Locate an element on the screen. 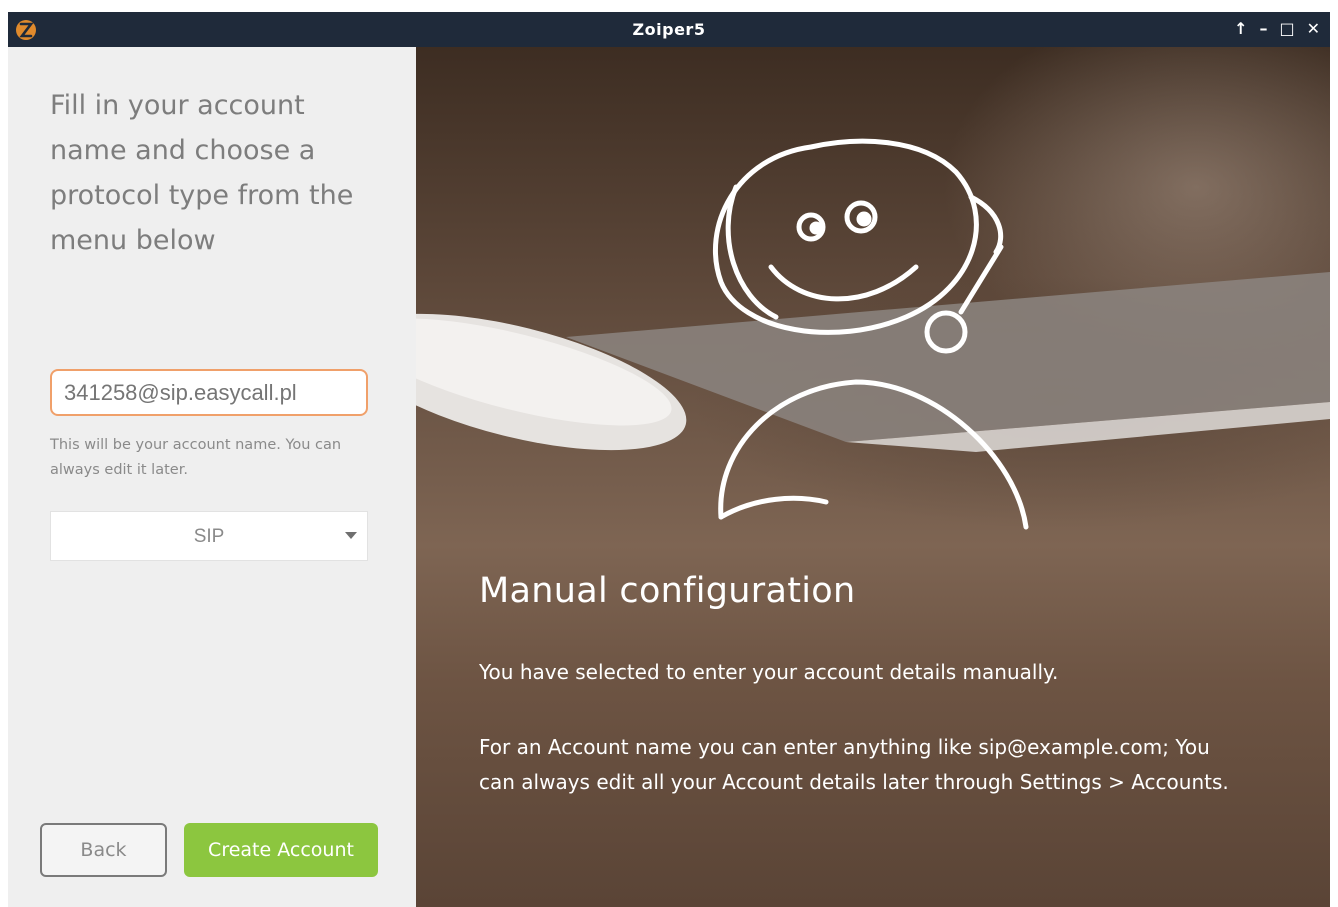 The height and width of the screenshot is (907, 1338). minimize-icon: – is located at coordinates (1263, 29).